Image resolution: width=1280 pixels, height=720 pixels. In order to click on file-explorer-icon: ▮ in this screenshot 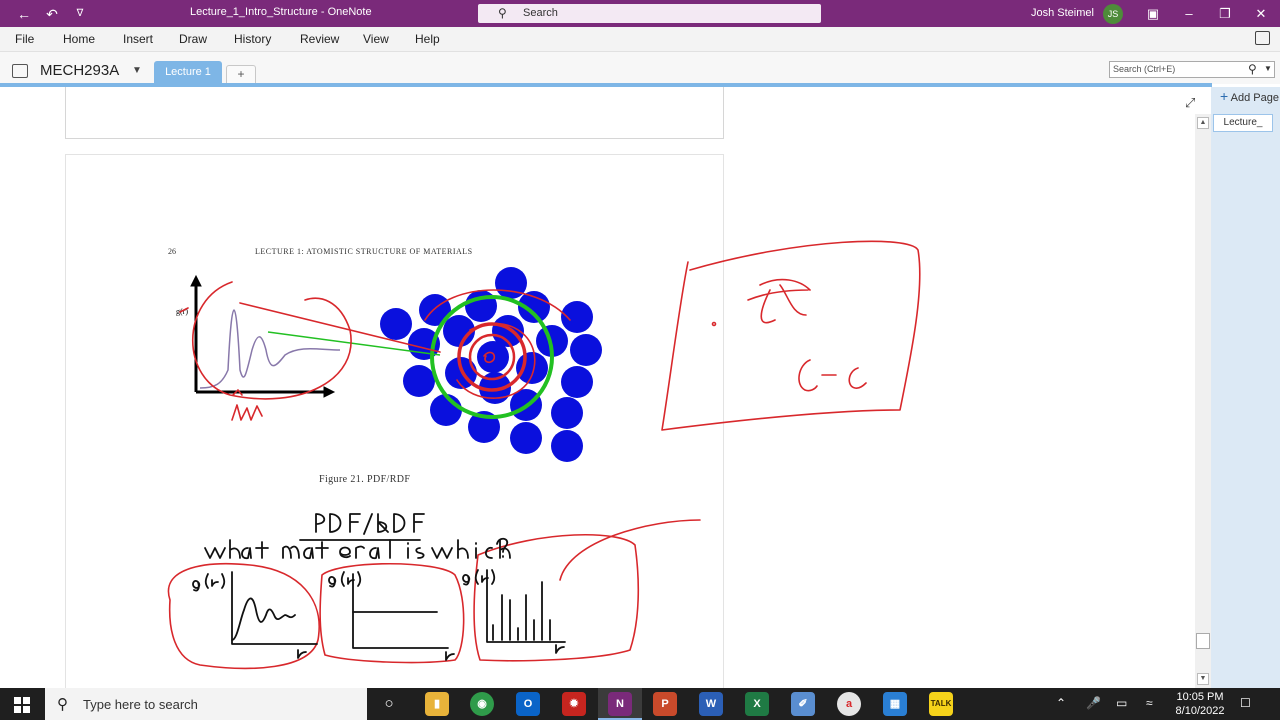, I will do `click(437, 704)`.